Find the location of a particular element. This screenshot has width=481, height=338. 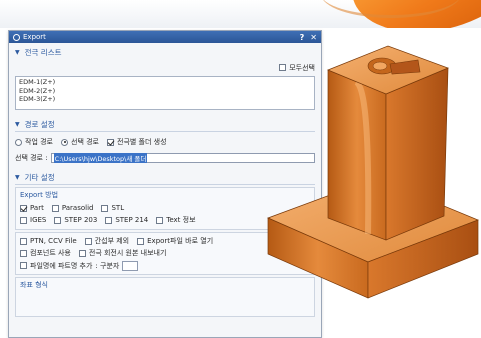

exclude-interference-checkbox: 간섭부 제외 is located at coordinates (107, 241).